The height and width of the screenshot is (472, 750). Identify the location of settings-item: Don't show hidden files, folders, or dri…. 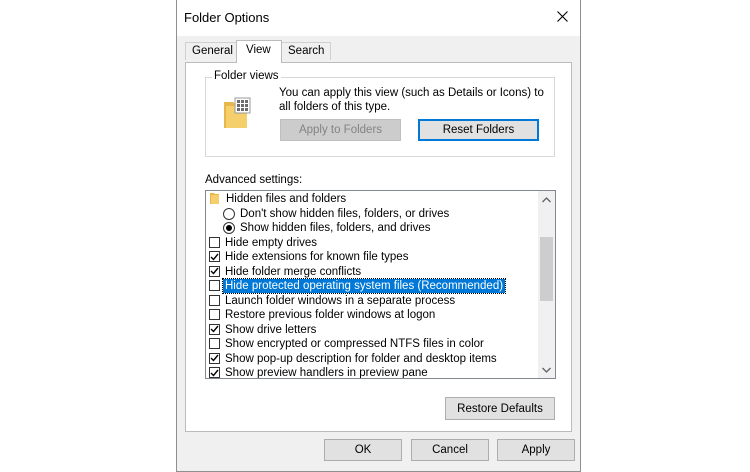
(372, 214).